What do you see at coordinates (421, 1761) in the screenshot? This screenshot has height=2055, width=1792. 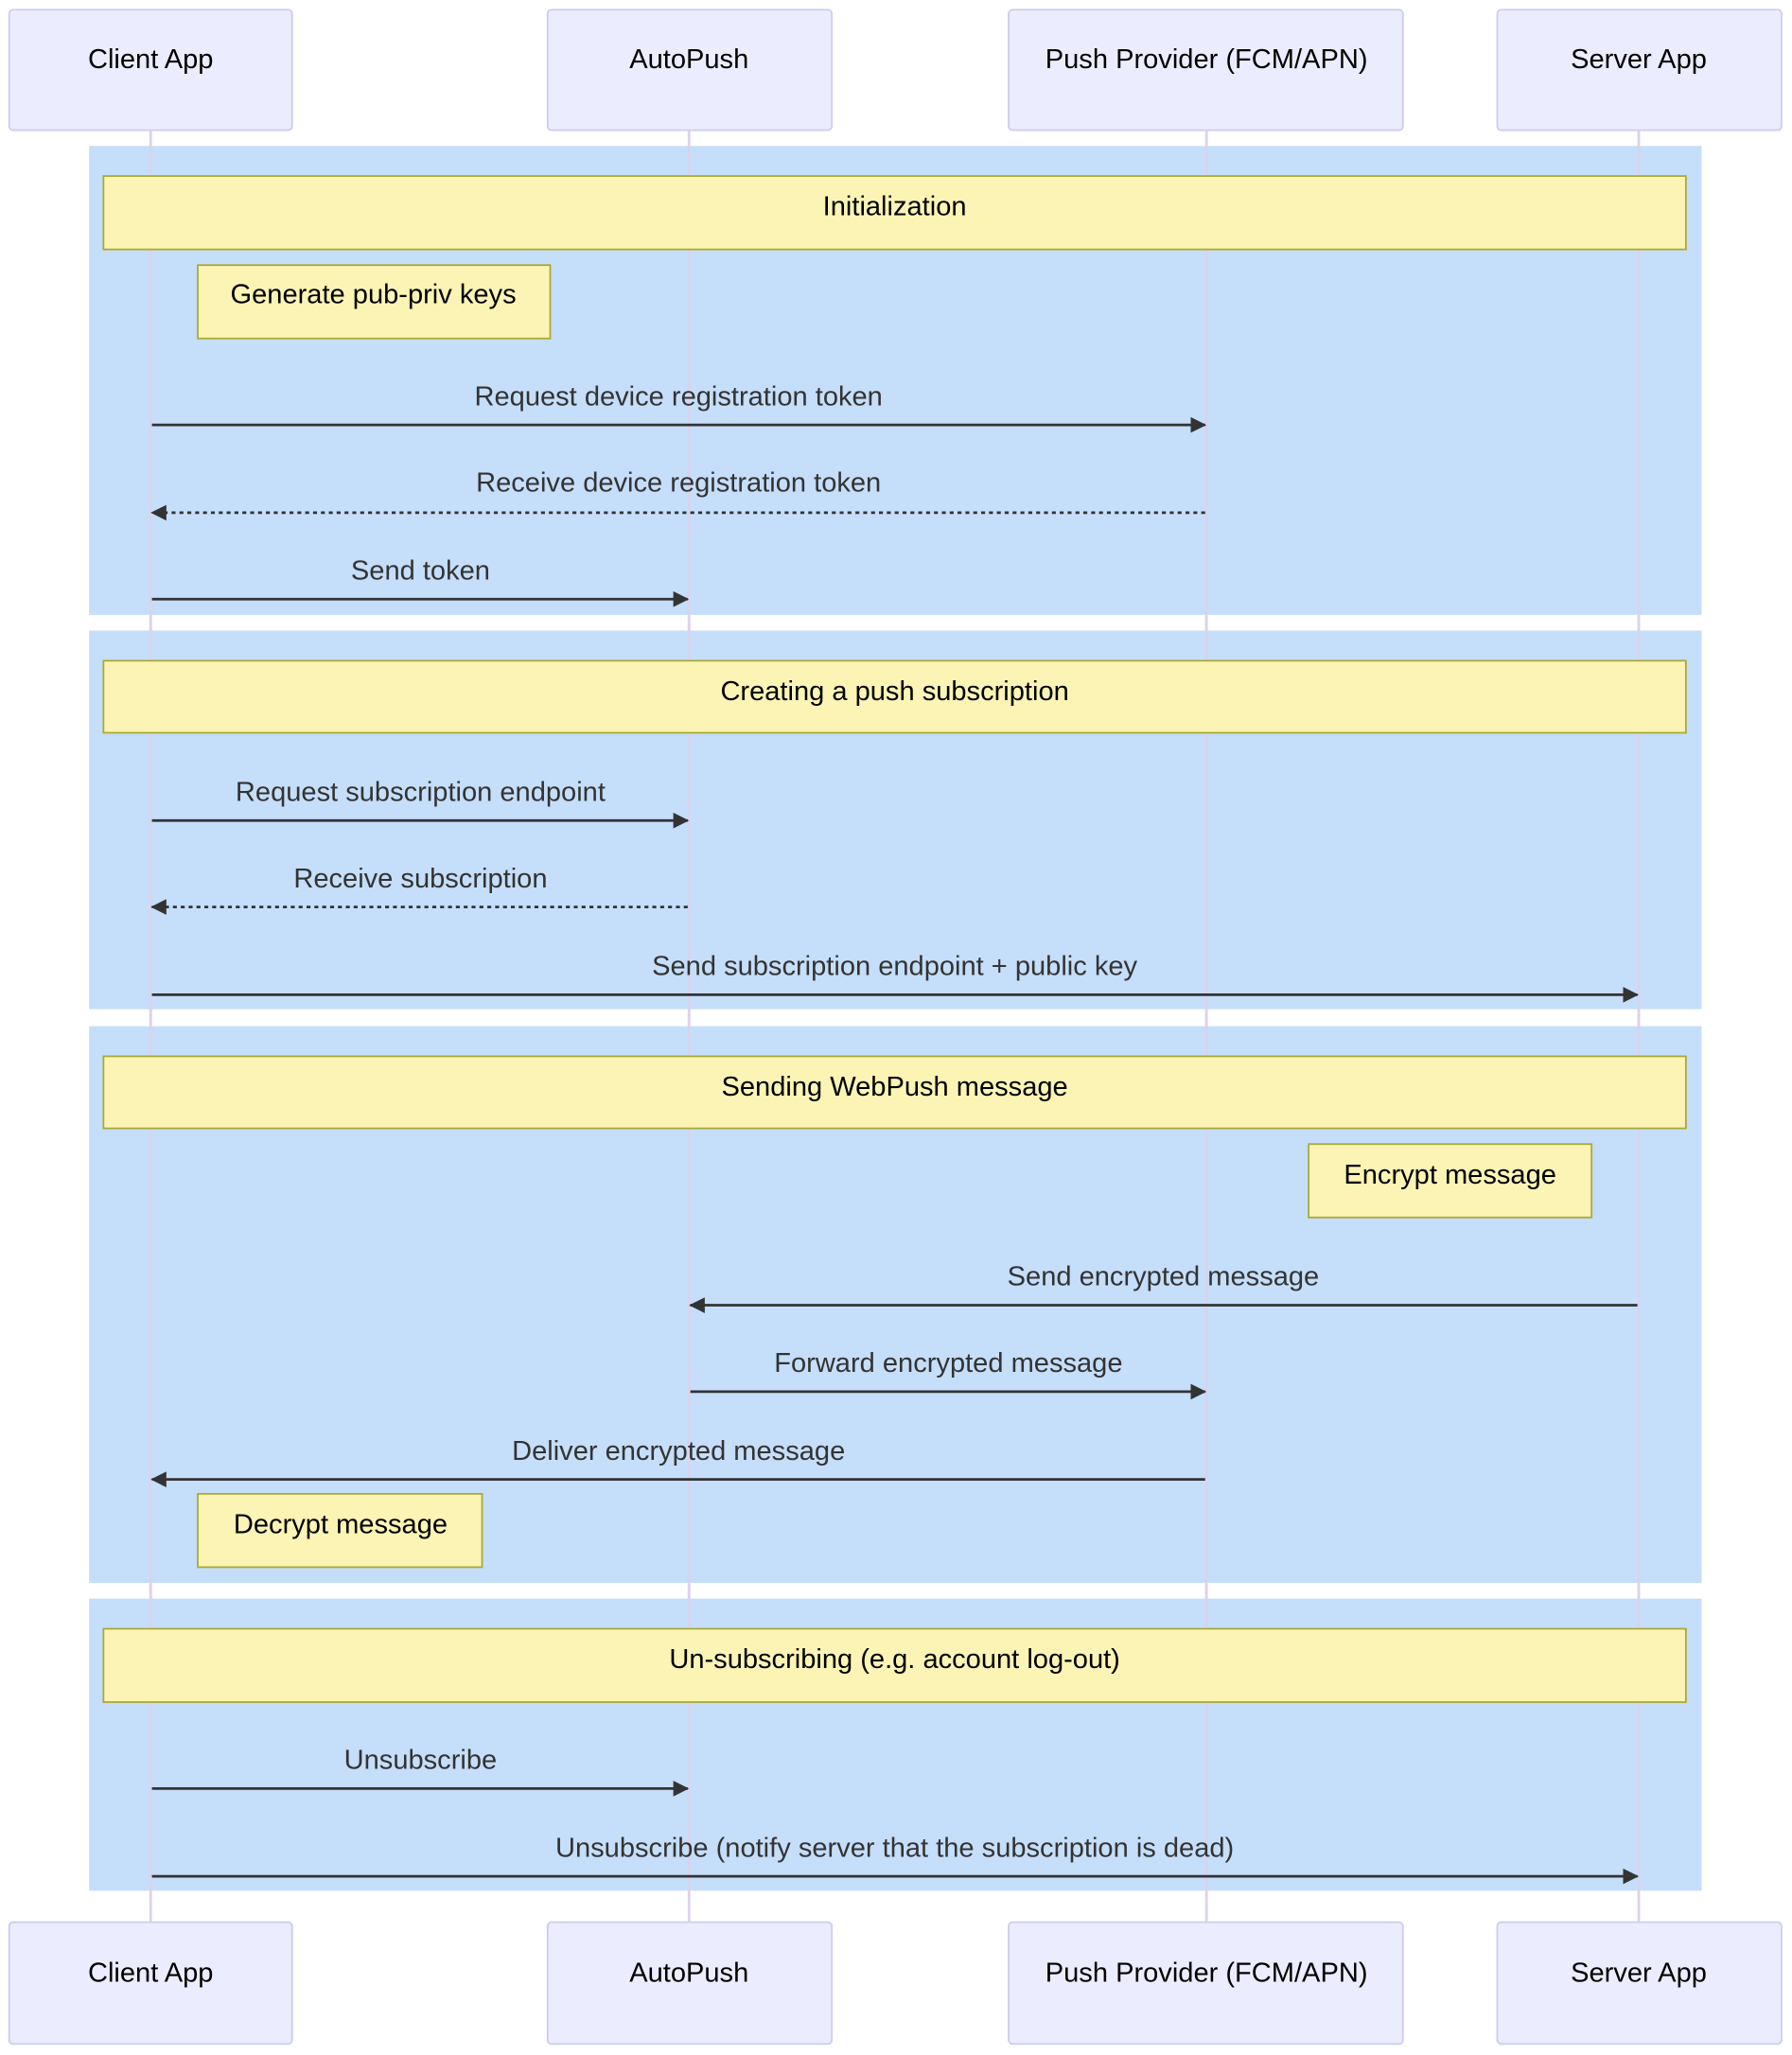 I see `message-label: Unsubscribe` at bounding box center [421, 1761].